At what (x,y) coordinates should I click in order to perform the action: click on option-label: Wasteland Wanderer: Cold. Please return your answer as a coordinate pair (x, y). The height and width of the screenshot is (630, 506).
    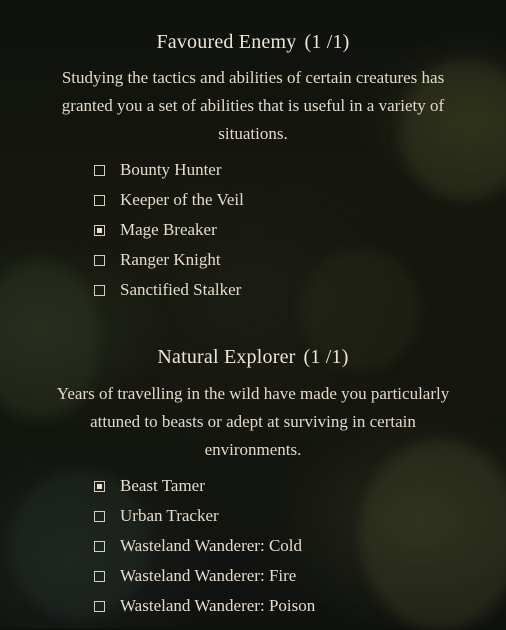
    Looking at the image, I should click on (211, 545).